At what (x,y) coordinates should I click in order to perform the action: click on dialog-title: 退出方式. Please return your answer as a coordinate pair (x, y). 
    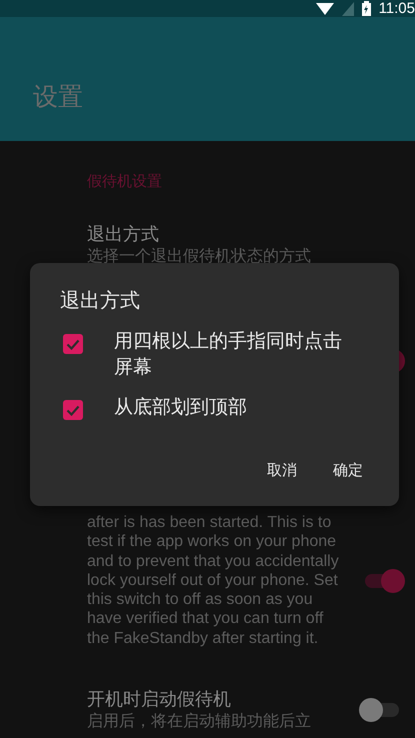
    Looking at the image, I should click on (100, 300).